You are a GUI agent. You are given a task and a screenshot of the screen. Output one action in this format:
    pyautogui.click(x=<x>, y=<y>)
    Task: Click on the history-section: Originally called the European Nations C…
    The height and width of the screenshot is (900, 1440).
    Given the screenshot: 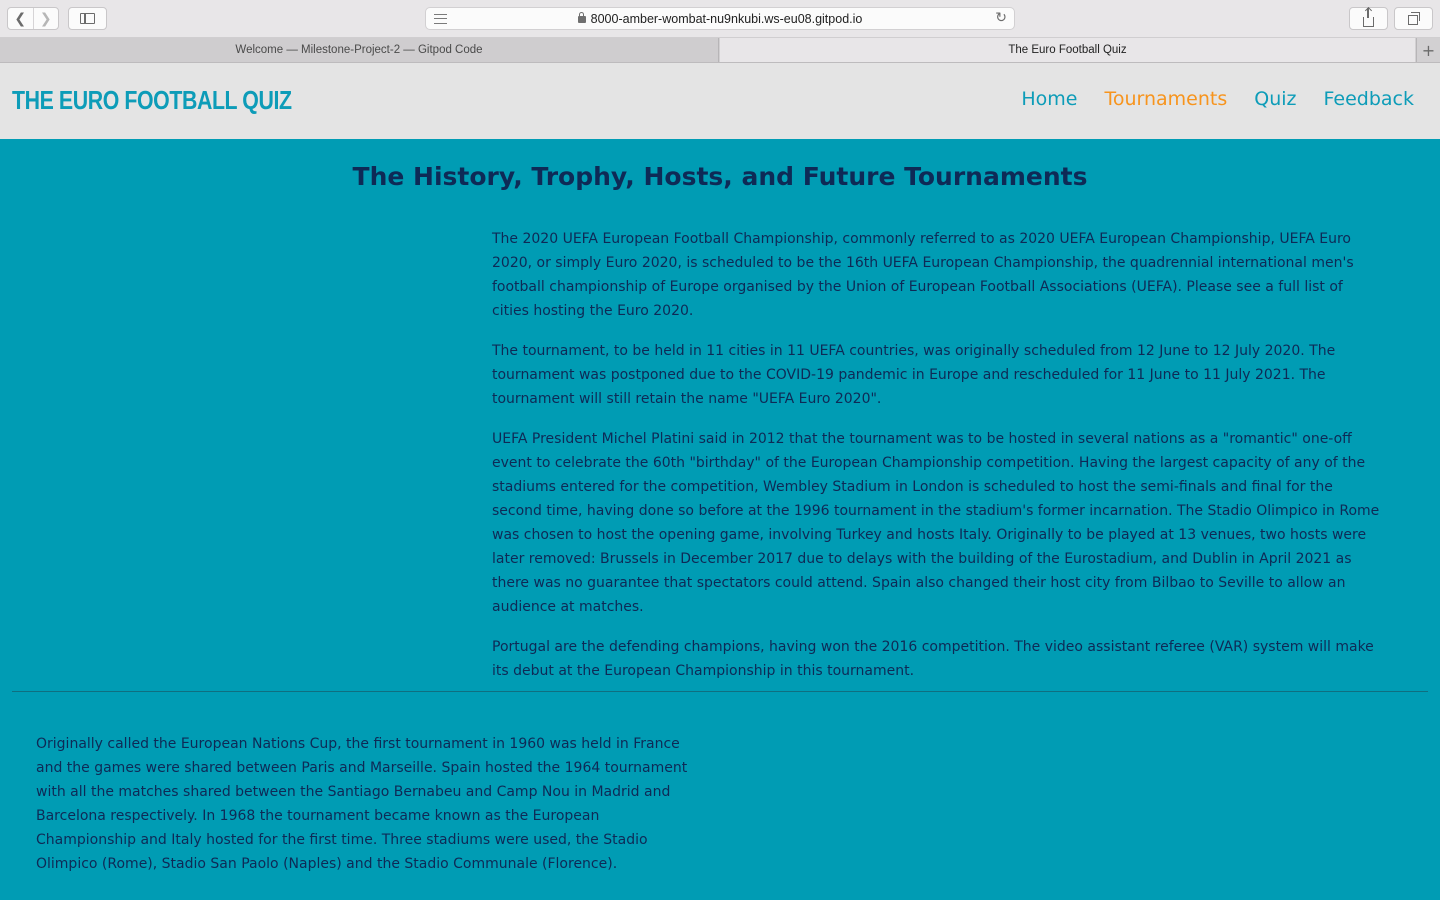 What is the action you would take?
    pyautogui.click(x=363, y=812)
    